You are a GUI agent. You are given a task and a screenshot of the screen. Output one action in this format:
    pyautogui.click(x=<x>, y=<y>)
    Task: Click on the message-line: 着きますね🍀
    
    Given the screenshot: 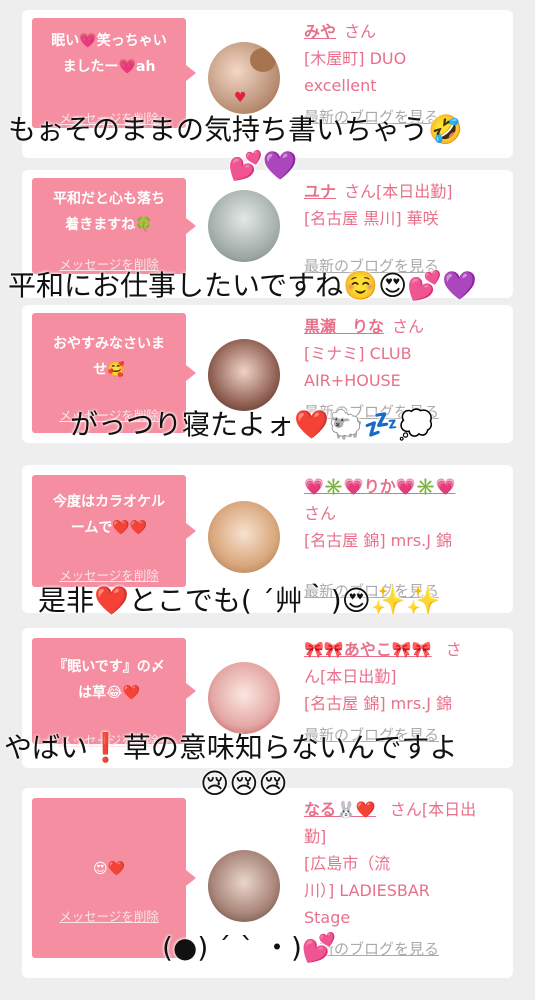 What is the action you would take?
    pyautogui.click(x=109, y=225)
    